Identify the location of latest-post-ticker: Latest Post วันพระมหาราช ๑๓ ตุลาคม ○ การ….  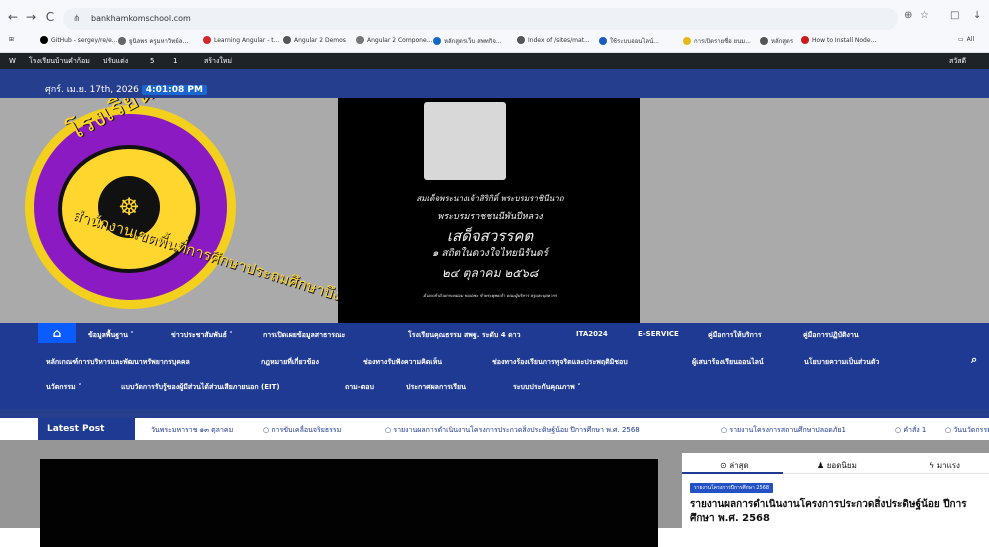
(494, 429).